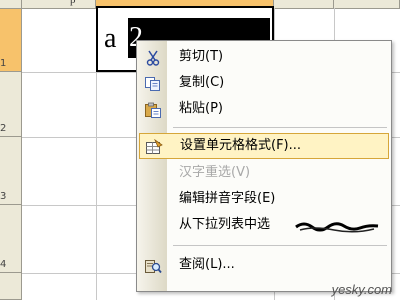  Describe the element at coordinates (153, 110) in the screenshot. I see `paste-icon` at that location.